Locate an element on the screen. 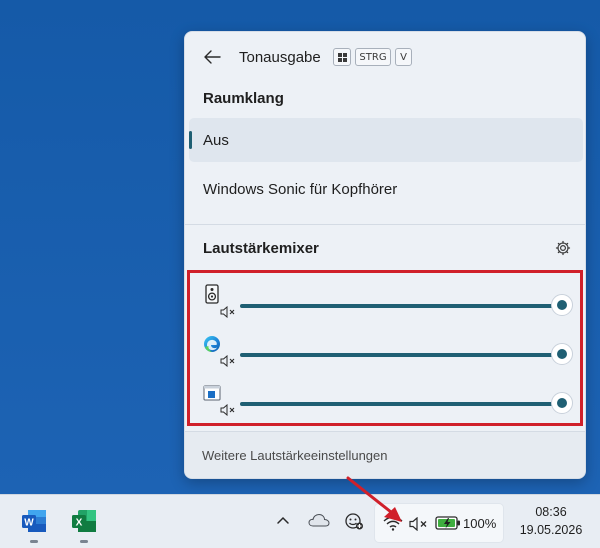 This screenshot has height=548, width=600. clock-time: 08:36 is located at coordinates (551, 512).